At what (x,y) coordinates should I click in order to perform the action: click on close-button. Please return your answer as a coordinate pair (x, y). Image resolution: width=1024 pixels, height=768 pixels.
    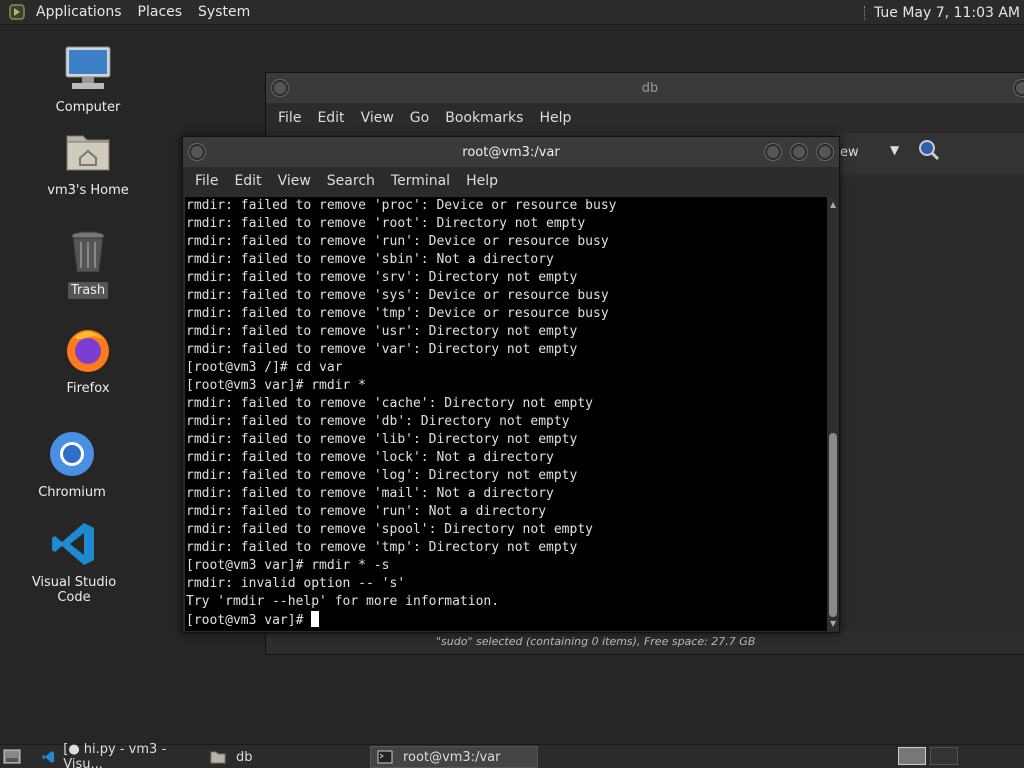
    Looking at the image, I should click on (825, 152).